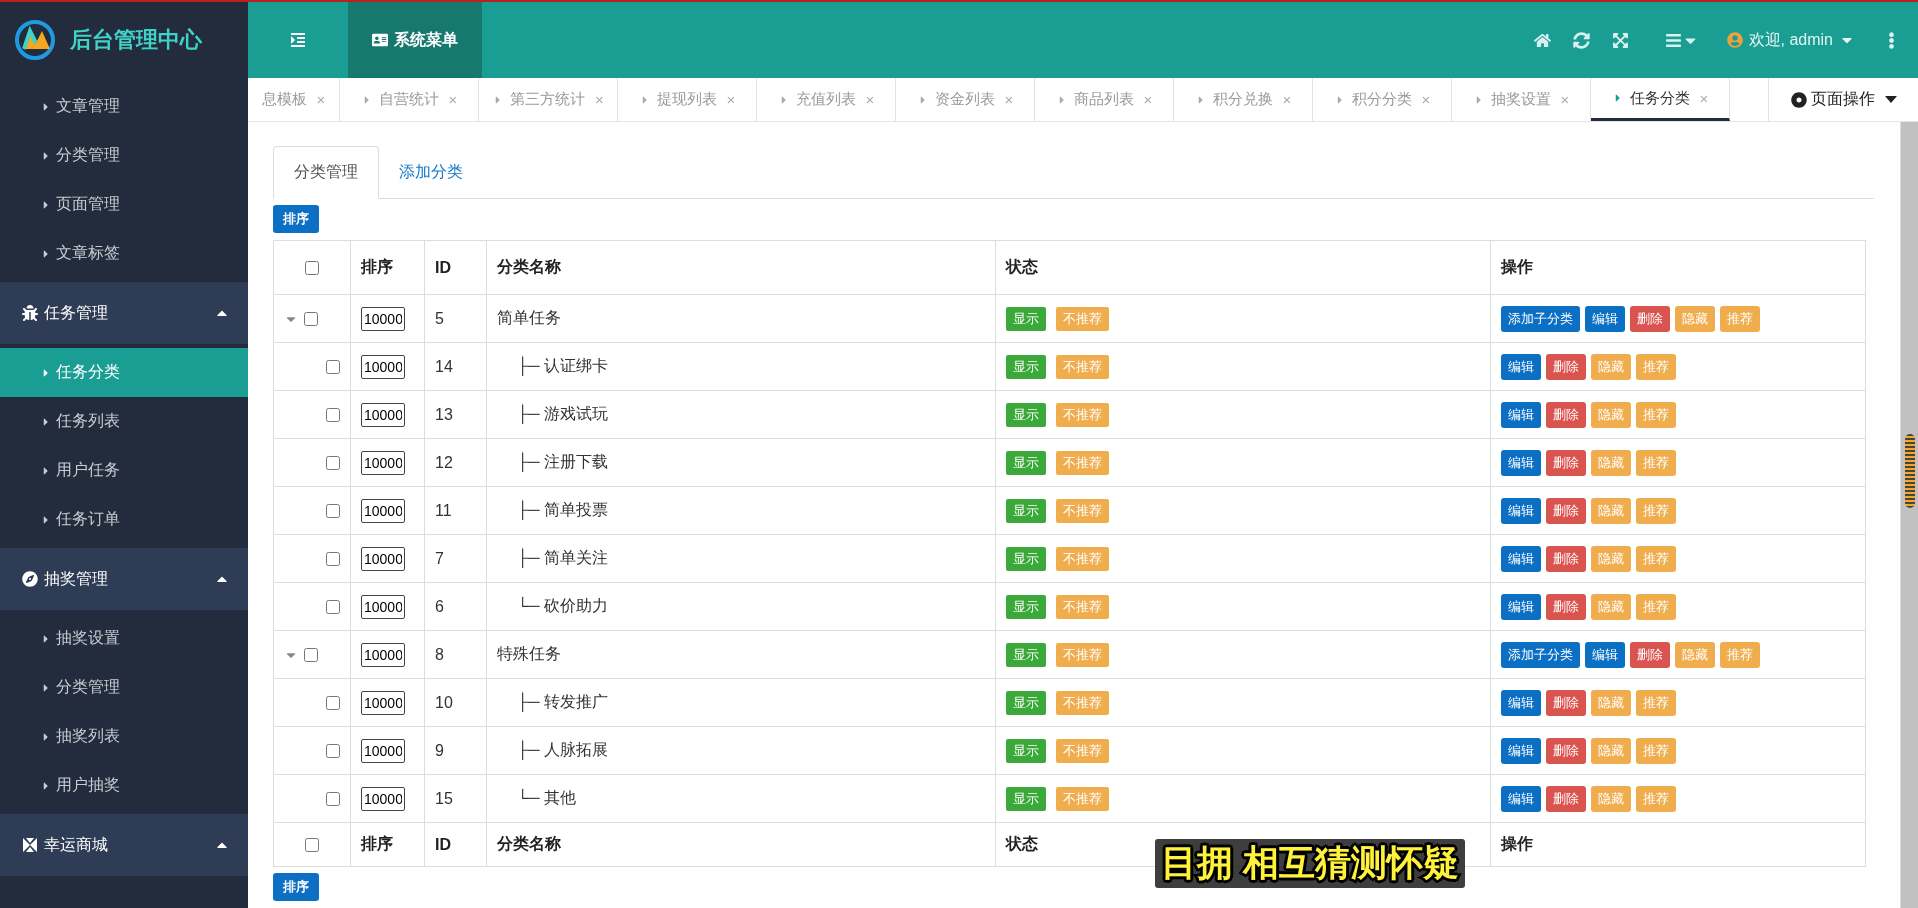 The width and height of the screenshot is (1918, 908). Describe the element at coordinates (415, 40) in the screenshot. I see `system-menu-button: 系统菜单` at that location.